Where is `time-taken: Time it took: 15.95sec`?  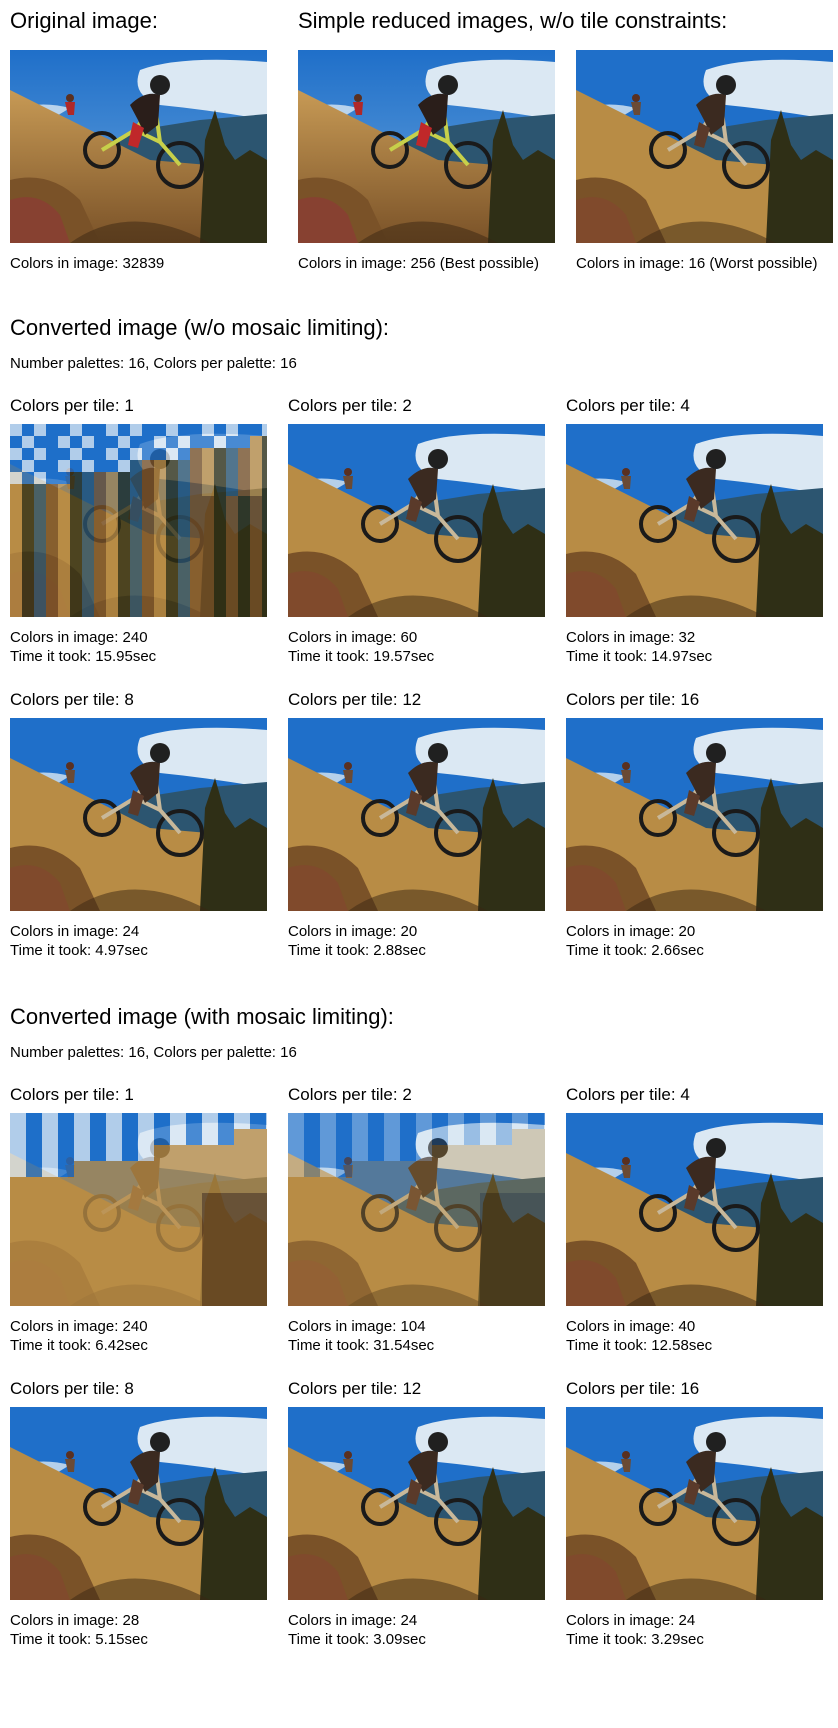 time-taken: Time it took: 15.95sec is located at coordinates (83, 656).